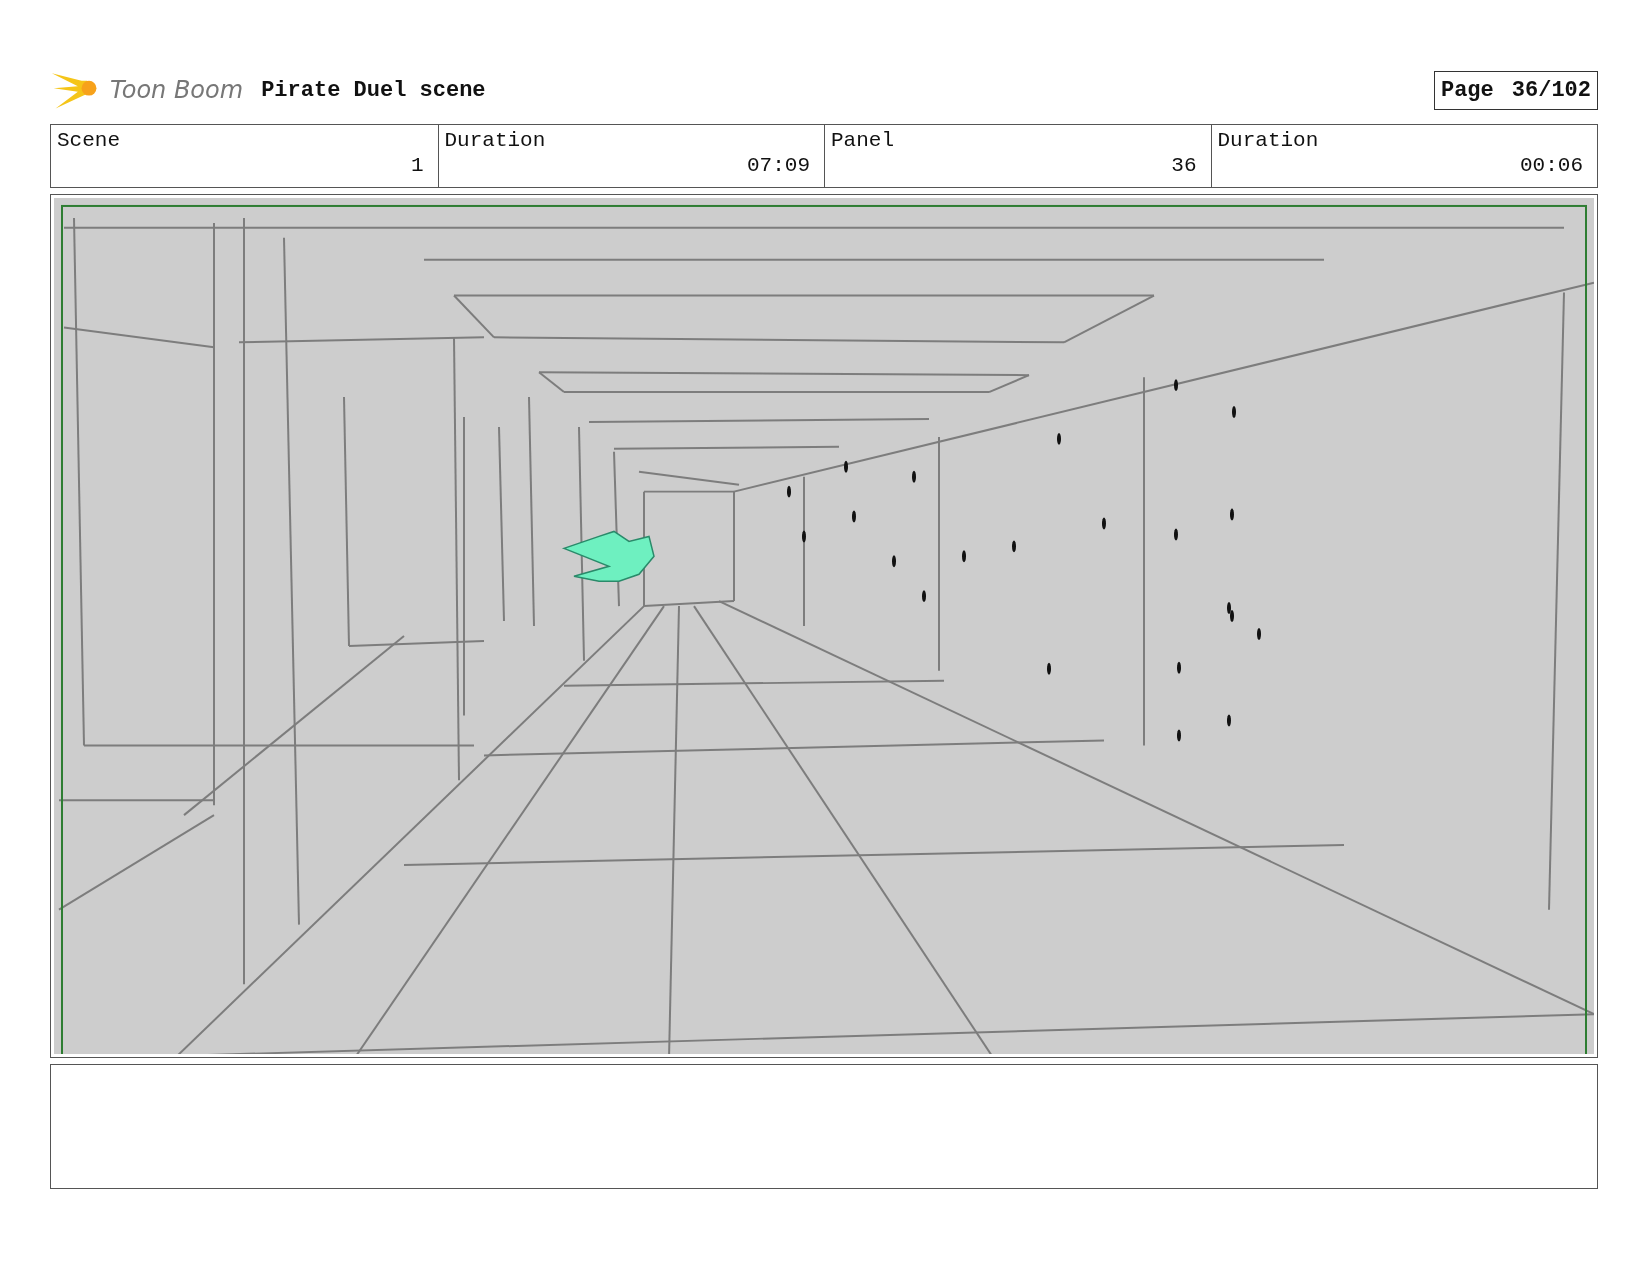  Describe the element at coordinates (1551, 165) in the screenshot. I see `info-value: 00:06` at that location.